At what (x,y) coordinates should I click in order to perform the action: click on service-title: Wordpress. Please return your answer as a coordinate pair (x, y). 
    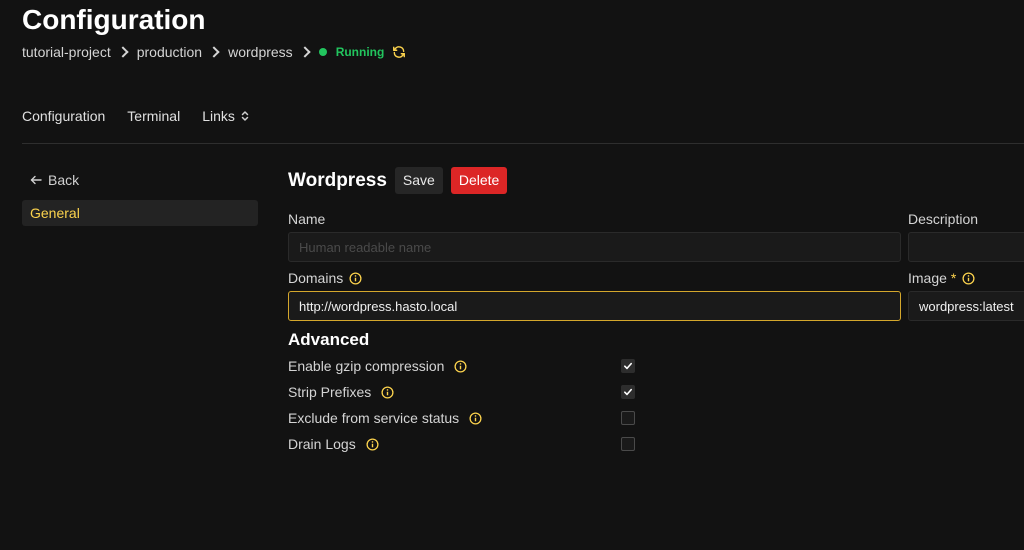
    Looking at the image, I should click on (337, 180).